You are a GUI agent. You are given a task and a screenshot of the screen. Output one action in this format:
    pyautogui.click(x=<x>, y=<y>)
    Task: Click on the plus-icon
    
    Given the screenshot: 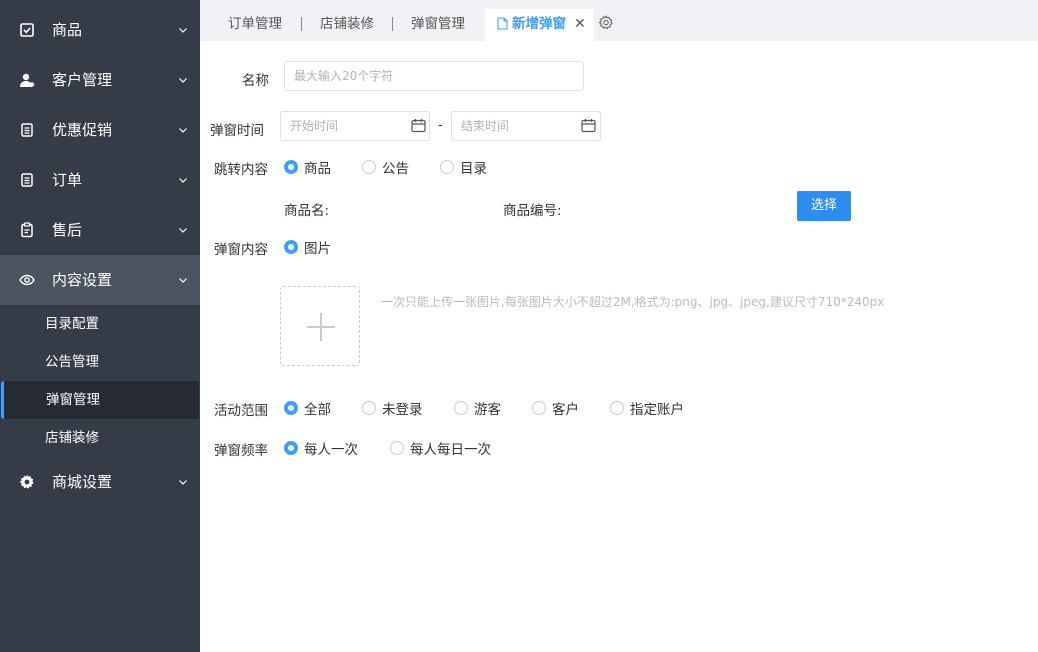 What is the action you would take?
    pyautogui.click(x=321, y=327)
    